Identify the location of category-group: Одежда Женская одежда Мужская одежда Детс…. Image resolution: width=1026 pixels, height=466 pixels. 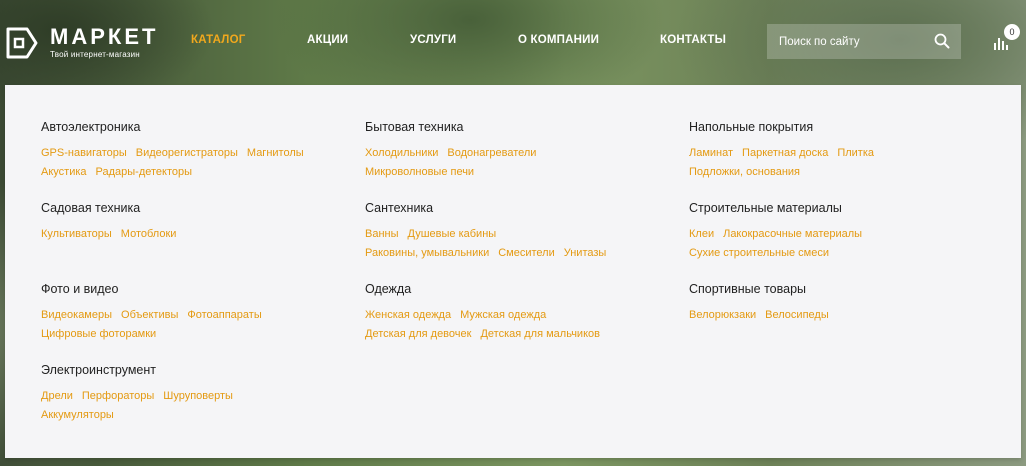
(487, 312).